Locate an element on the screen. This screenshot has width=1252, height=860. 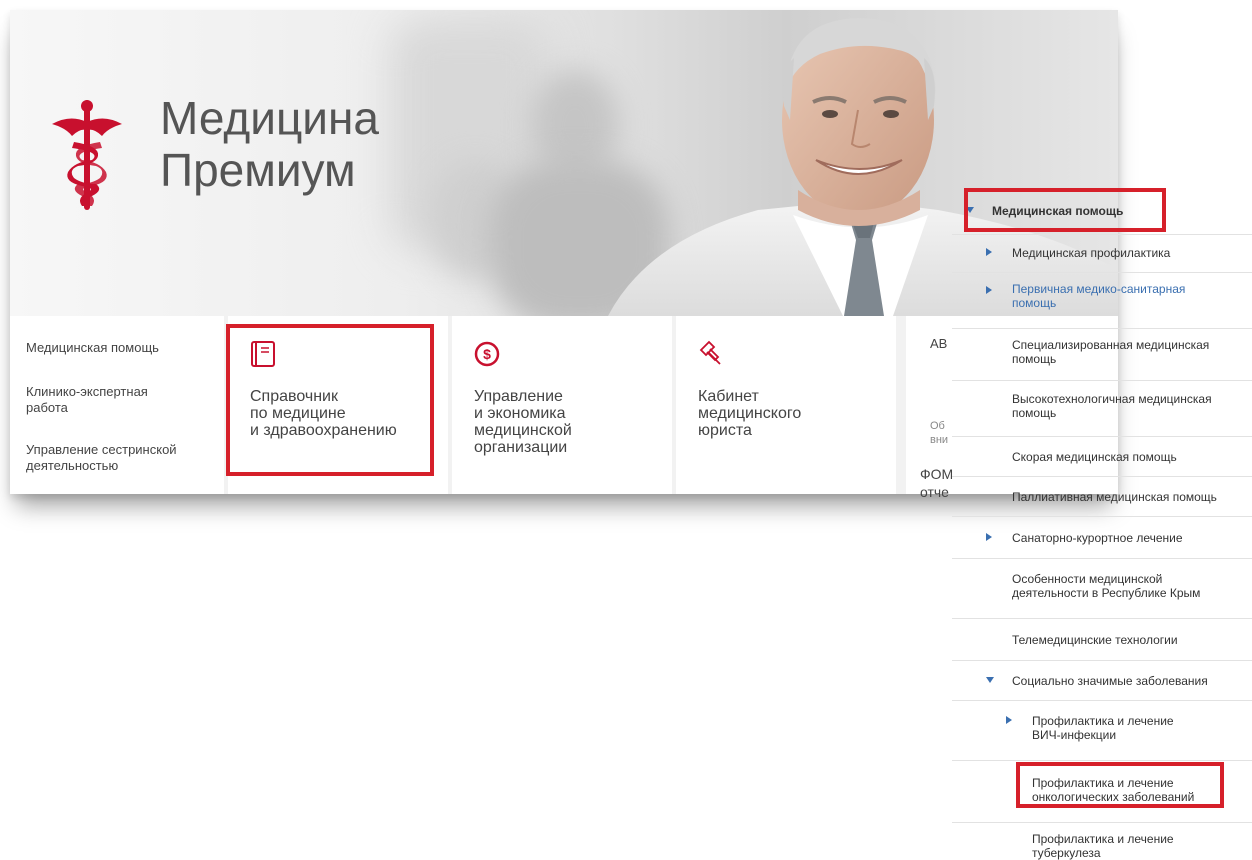
tile-handbook: Справочник по медицине и здравоохранению is located at coordinates (338, 405).